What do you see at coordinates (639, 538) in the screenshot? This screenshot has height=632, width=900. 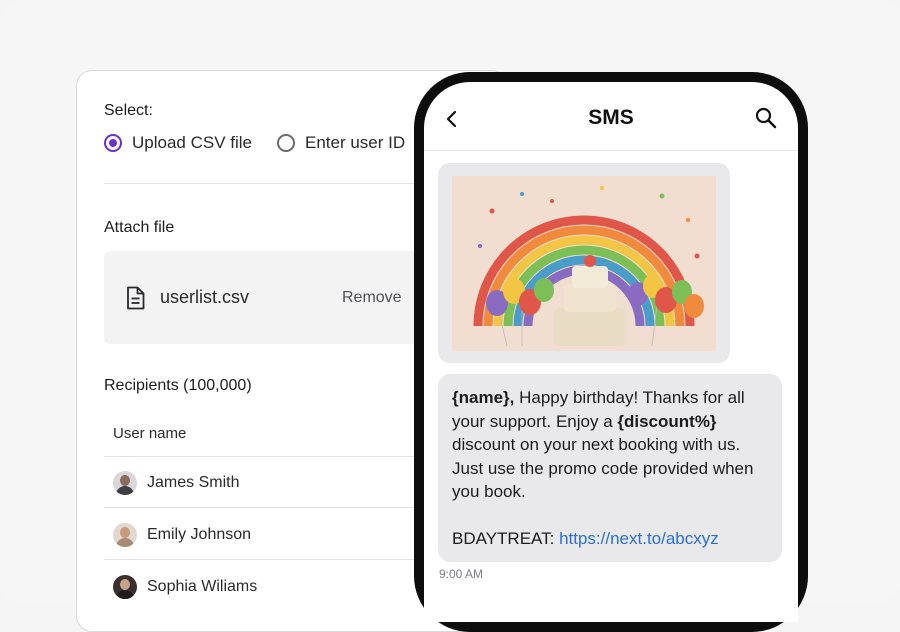 I see `promo-link: https://next.to/abcxyz` at bounding box center [639, 538].